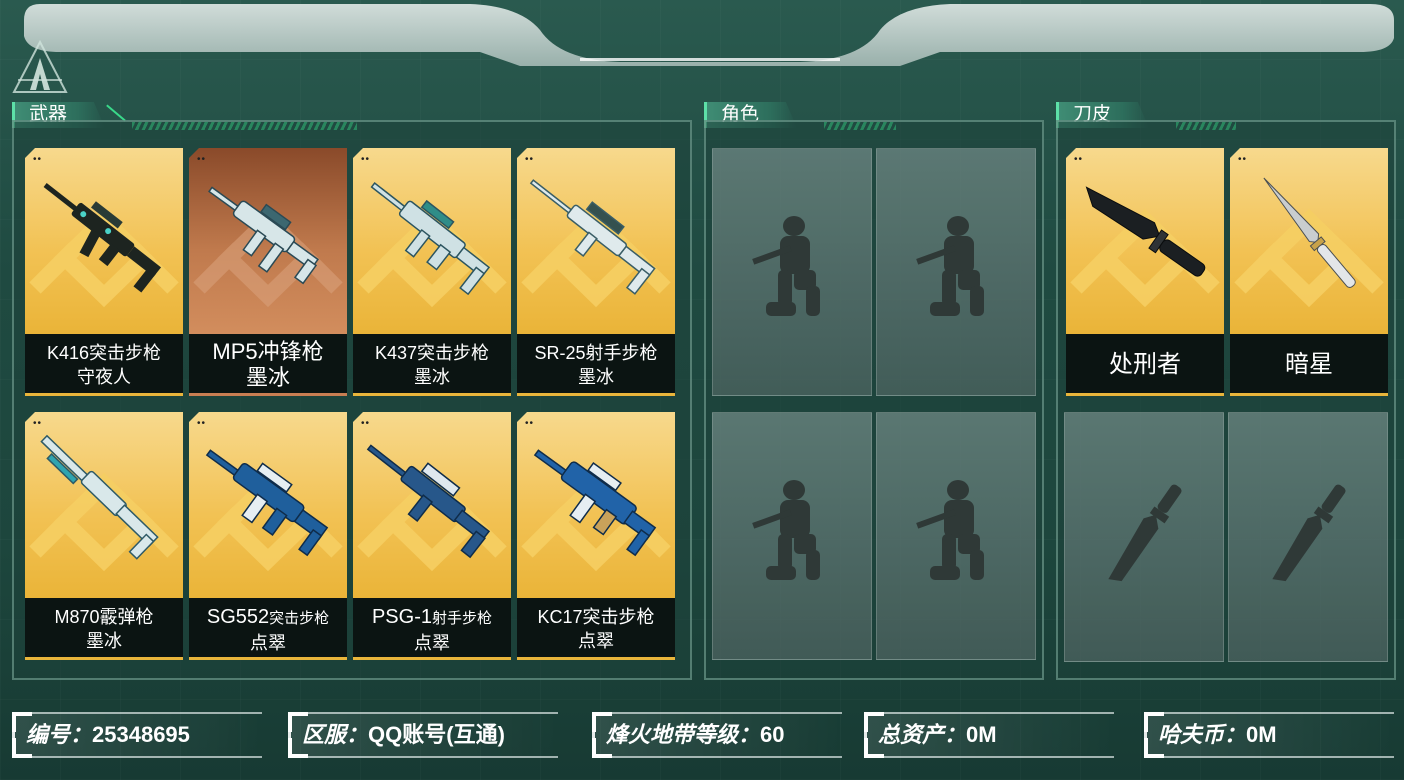 This screenshot has height=780, width=1404. I want to click on weapon-type: 突击步枪, so click(299, 618).